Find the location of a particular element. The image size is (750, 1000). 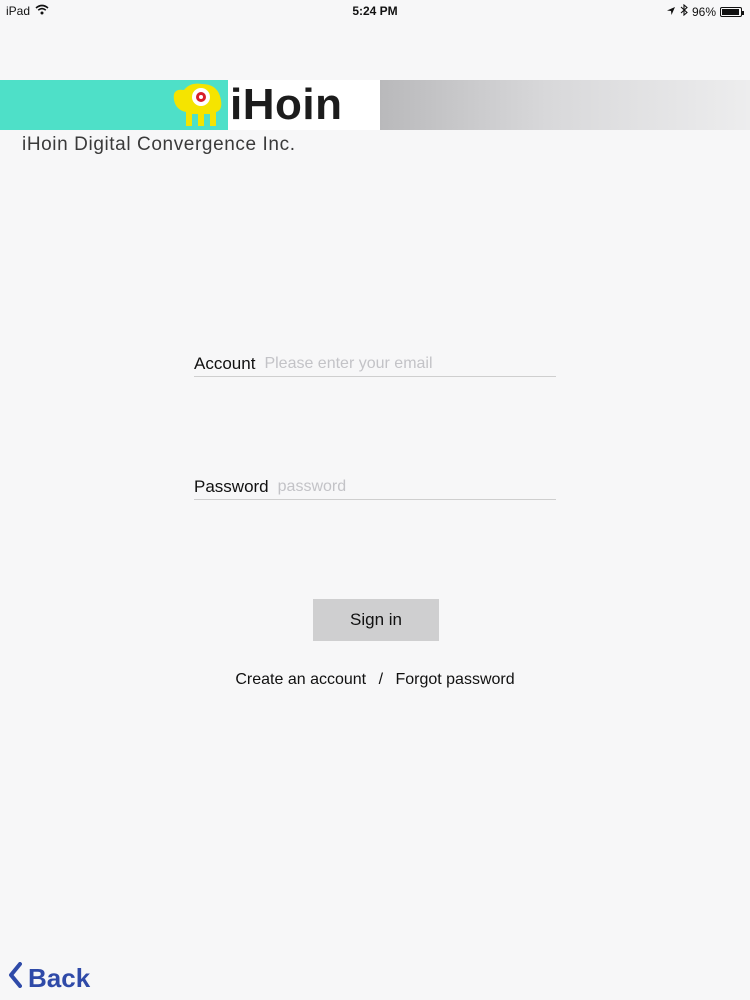

status-time: 5:24 PM is located at coordinates (375, 11).